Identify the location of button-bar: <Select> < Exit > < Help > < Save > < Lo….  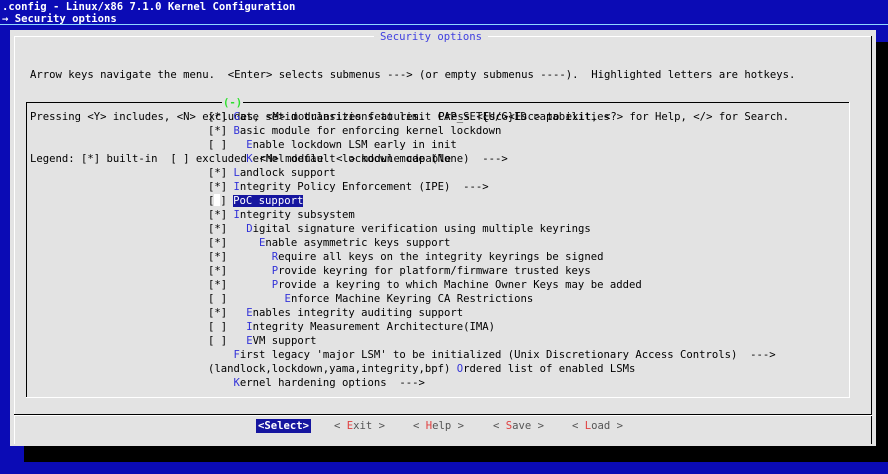
(443, 427).